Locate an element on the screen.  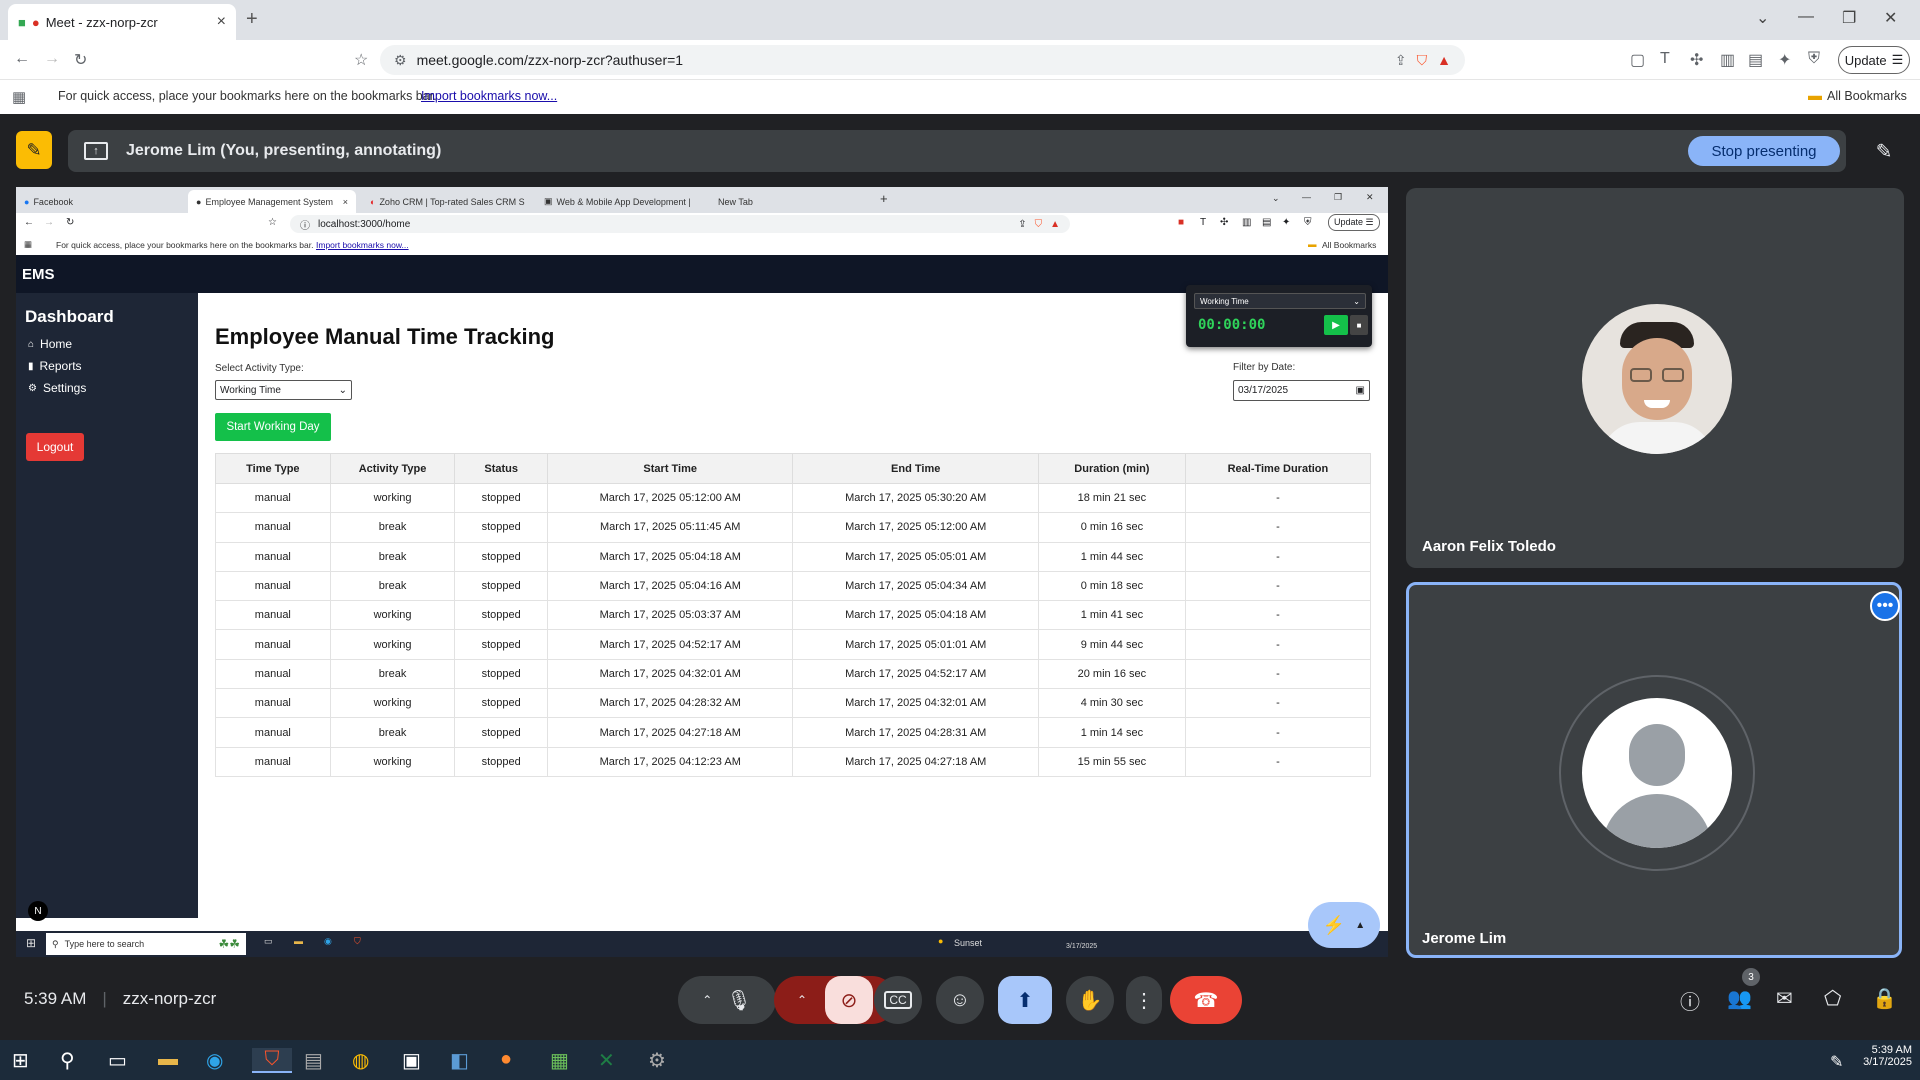
restore-icon: ❐ is located at coordinates (1338, 197).